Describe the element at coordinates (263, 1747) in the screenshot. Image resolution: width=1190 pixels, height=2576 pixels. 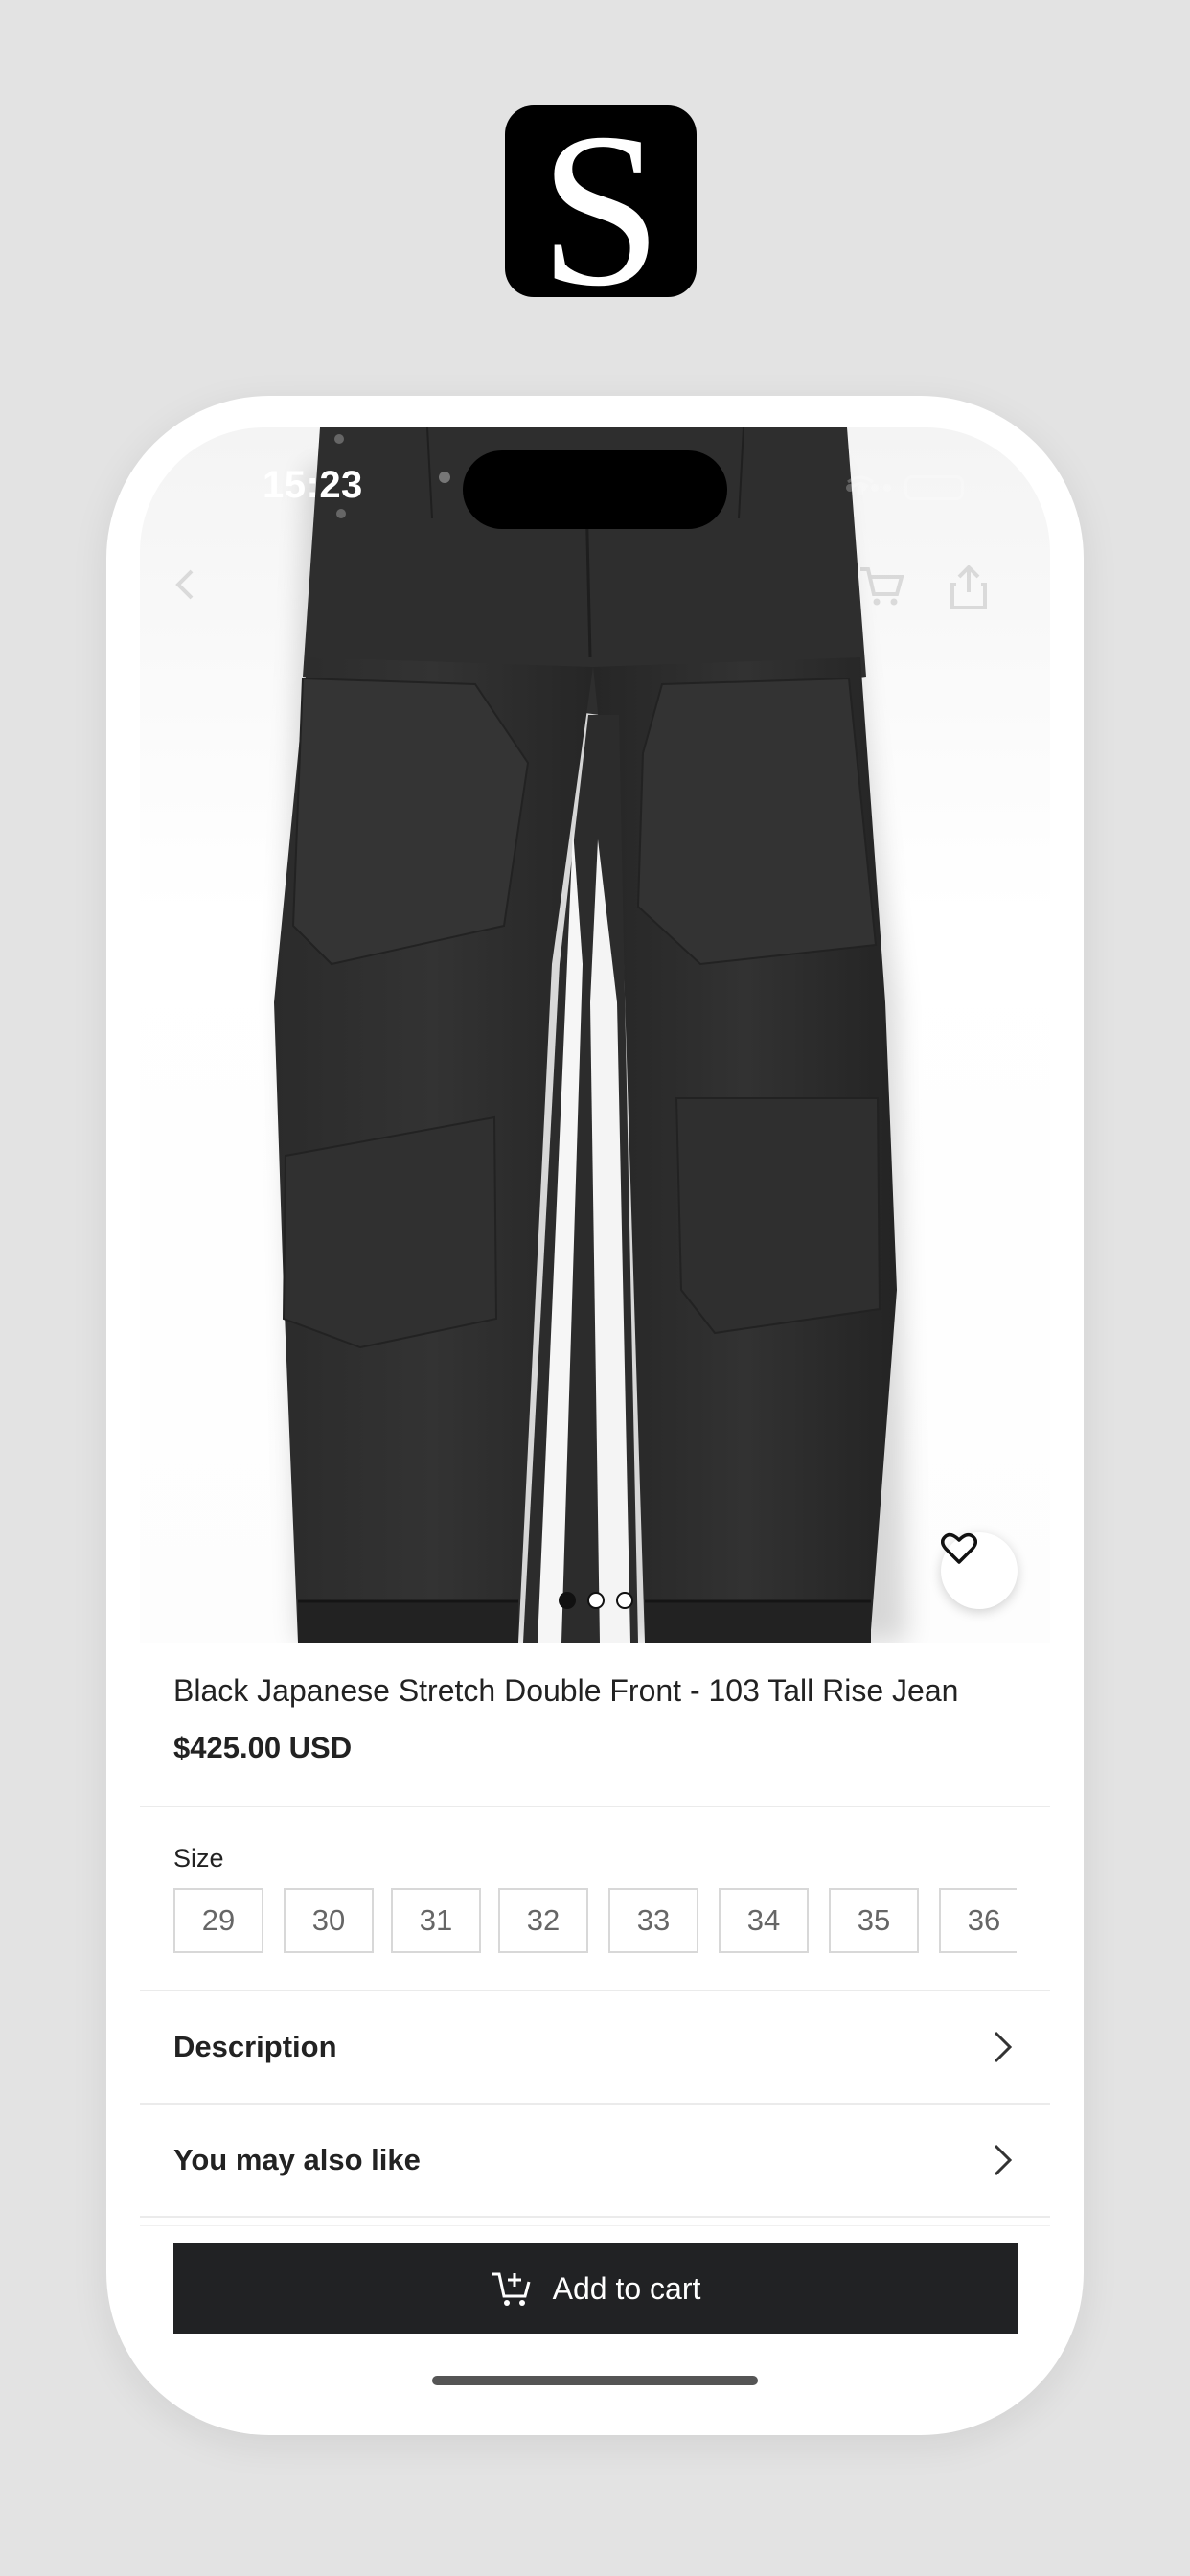
I see `product-price: $425.00 USD` at that location.